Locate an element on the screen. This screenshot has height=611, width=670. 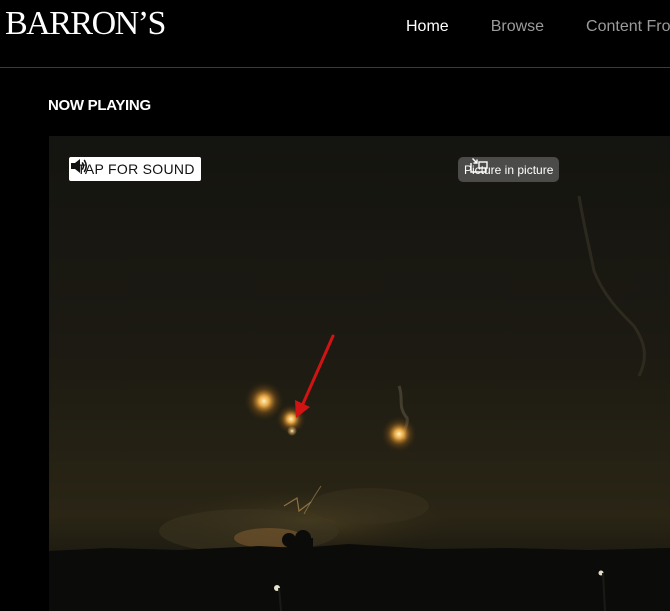
now-playing-title: NOW PLAYING is located at coordinates (99, 105).